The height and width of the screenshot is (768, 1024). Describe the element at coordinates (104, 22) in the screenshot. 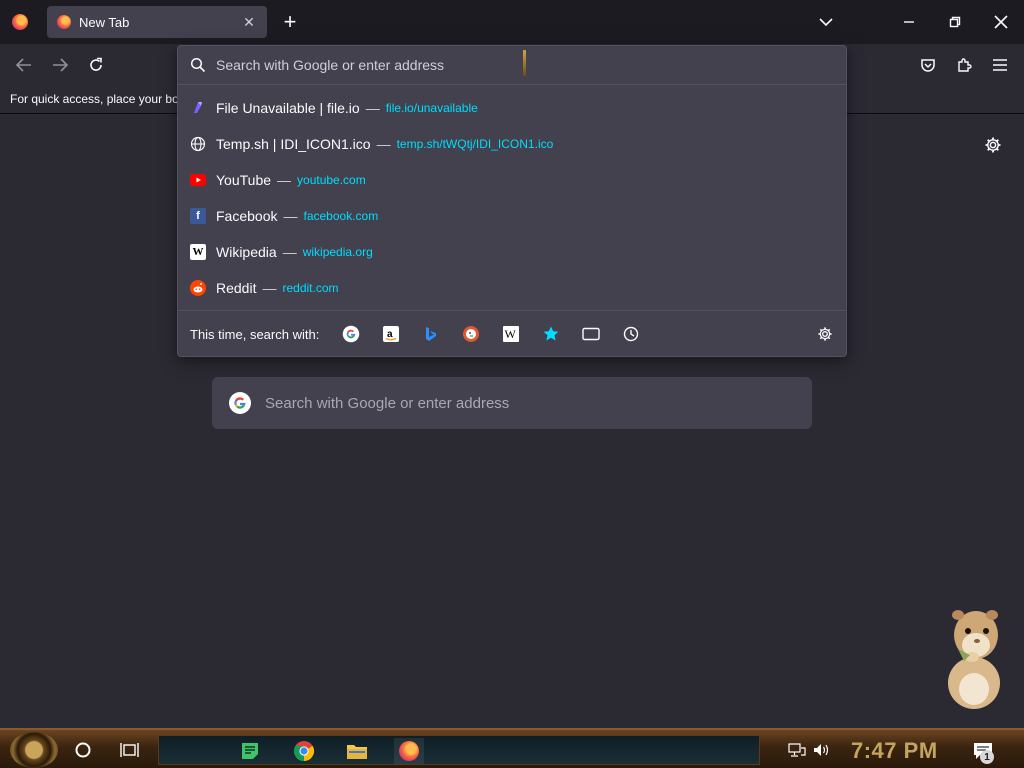

I see `tab-title: New Tab` at that location.